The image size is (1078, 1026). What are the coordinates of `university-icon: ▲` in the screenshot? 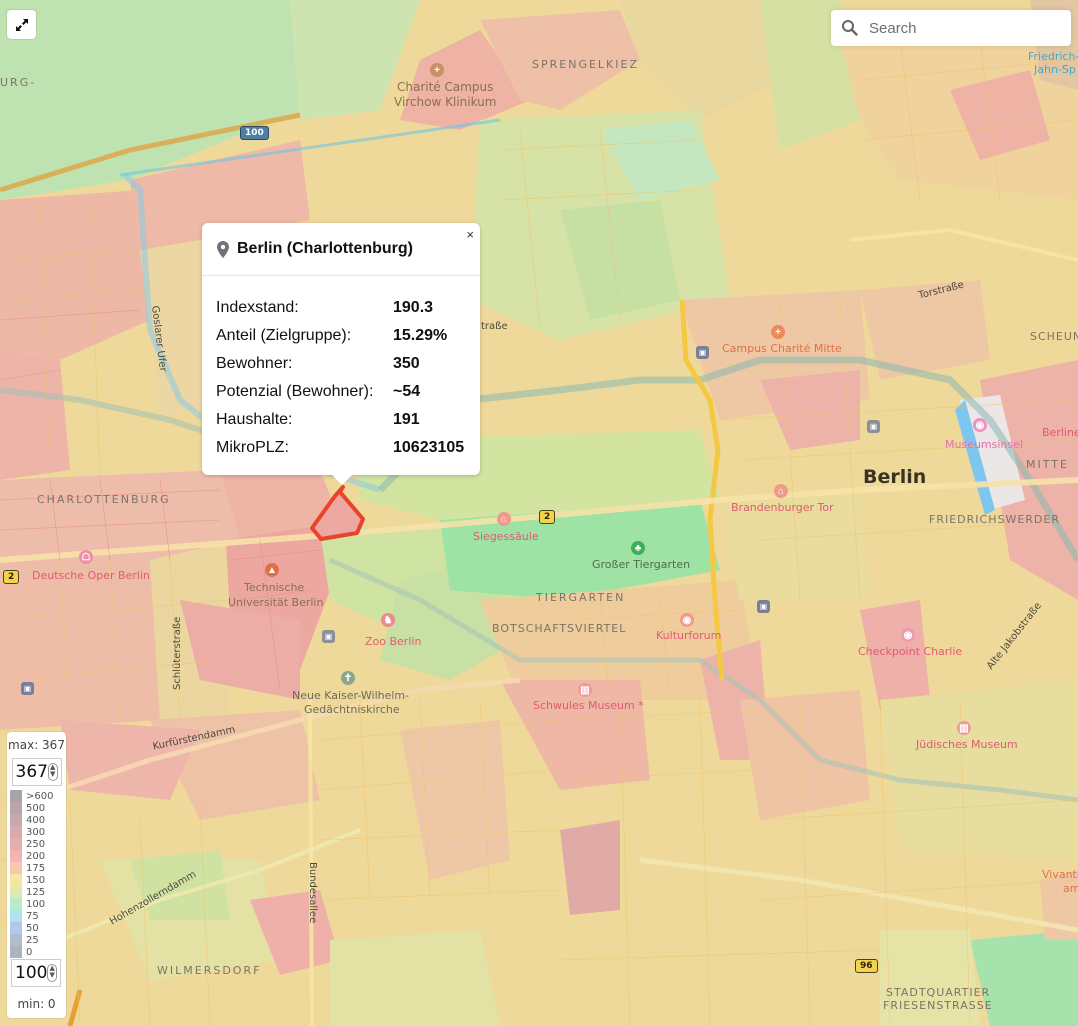 It's located at (272, 570).